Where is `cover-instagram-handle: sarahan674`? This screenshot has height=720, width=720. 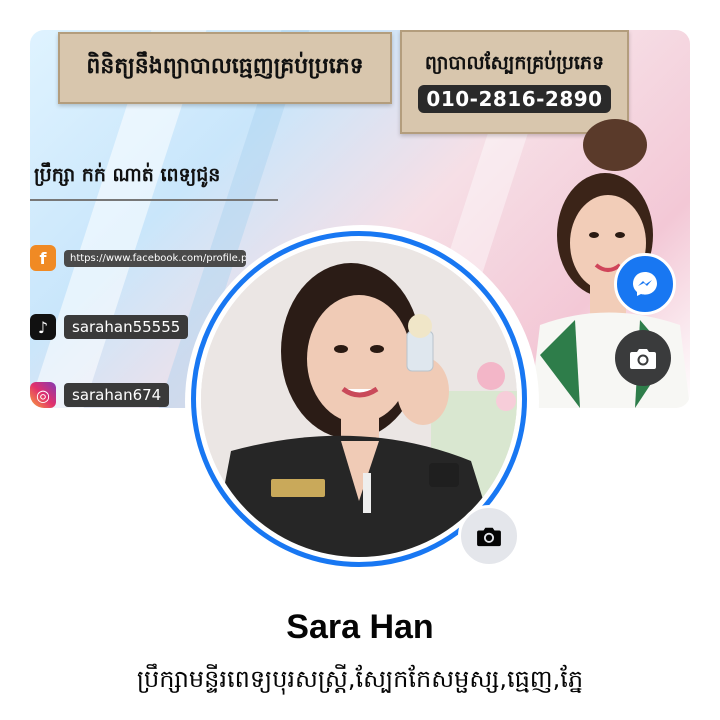 cover-instagram-handle: sarahan674 is located at coordinates (117, 395).